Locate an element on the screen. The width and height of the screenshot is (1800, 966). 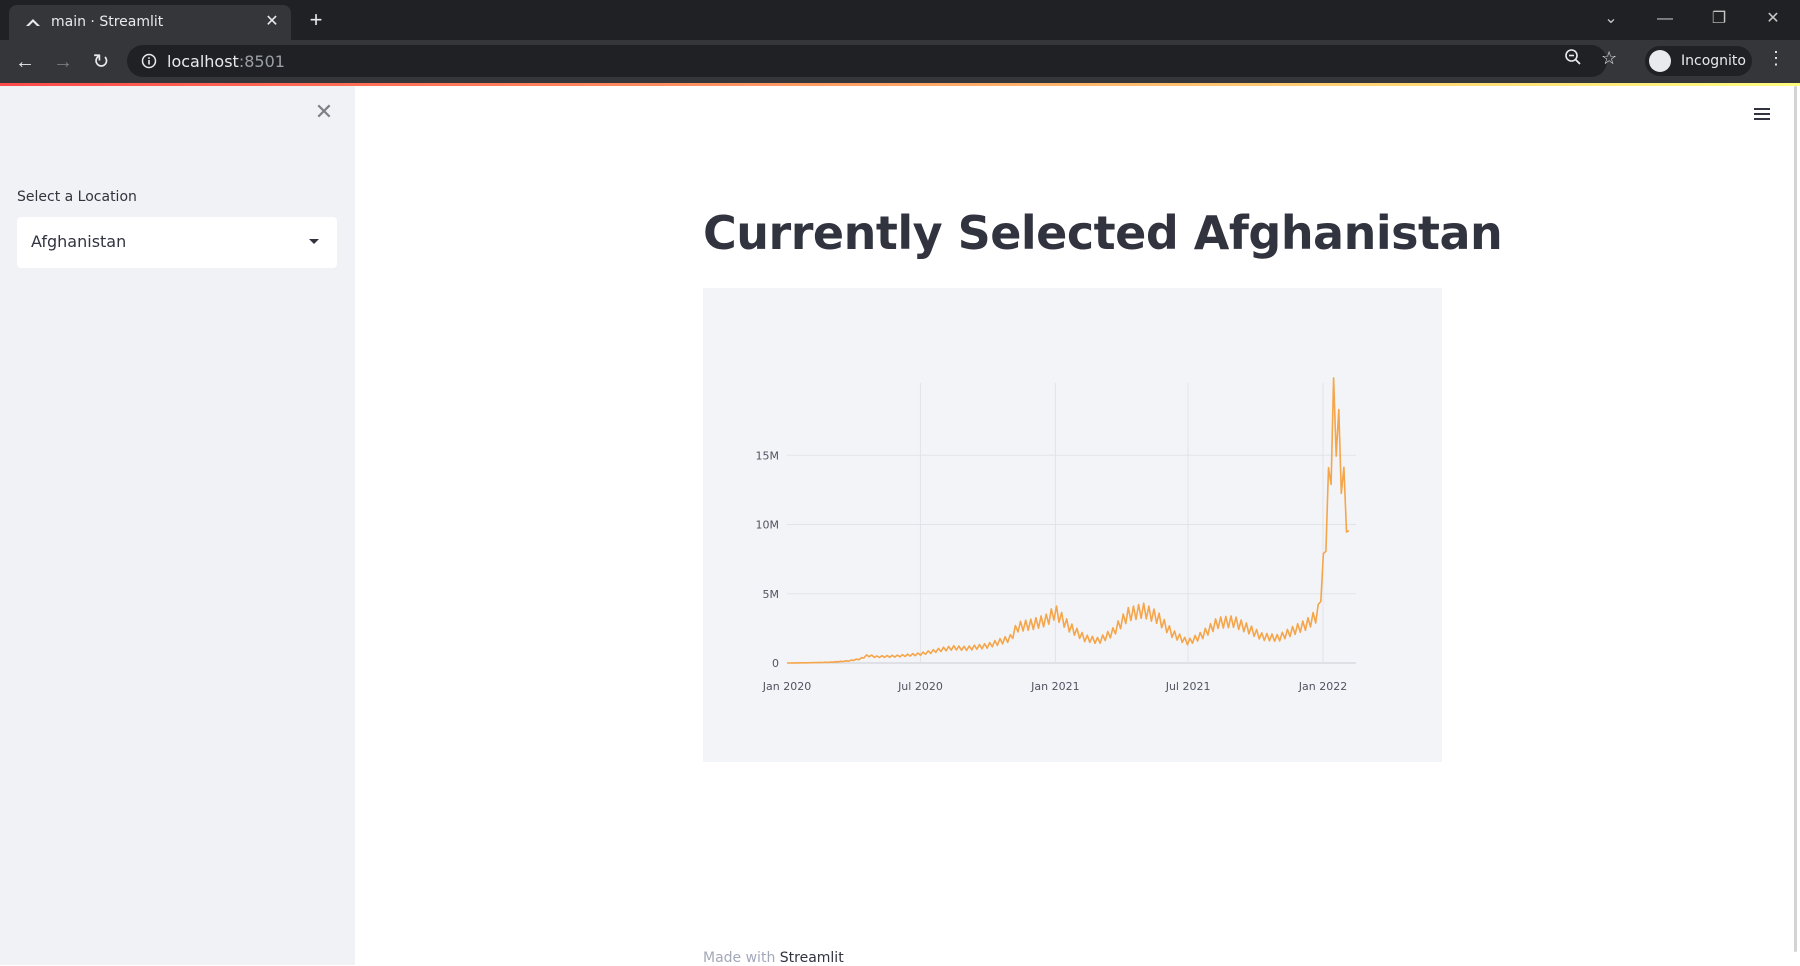
y-tick-label: 15M is located at coordinates (768, 455).